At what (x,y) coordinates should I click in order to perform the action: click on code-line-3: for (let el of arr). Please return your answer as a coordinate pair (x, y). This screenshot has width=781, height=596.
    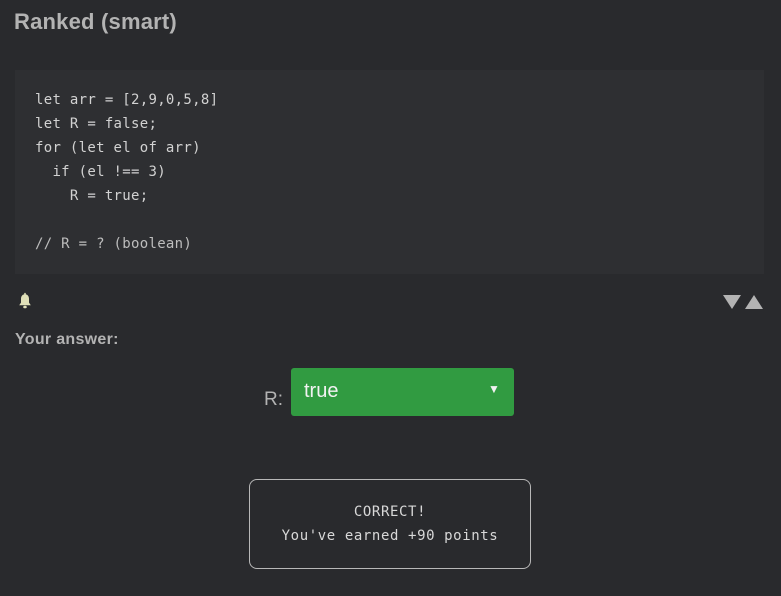
    Looking at the image, I should click on (118, 148).